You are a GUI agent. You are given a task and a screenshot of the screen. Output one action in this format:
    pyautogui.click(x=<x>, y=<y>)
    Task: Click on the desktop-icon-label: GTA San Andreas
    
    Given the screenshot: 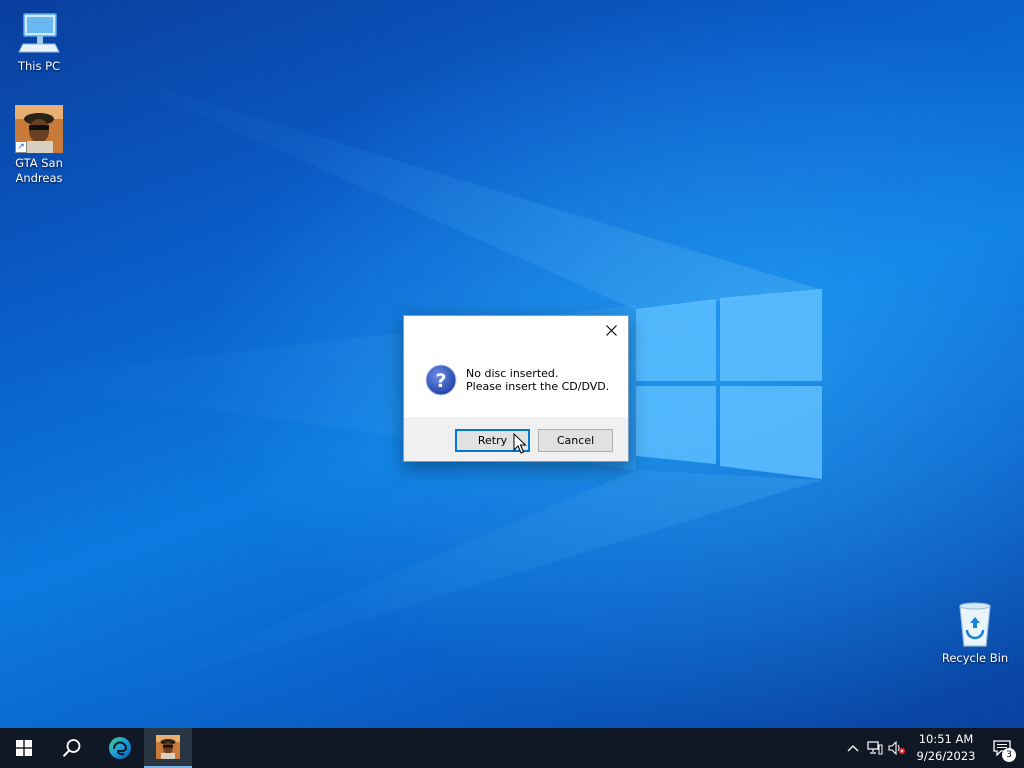 What is the action you would take?
    pyautogui.click(x=39, y=170)
    